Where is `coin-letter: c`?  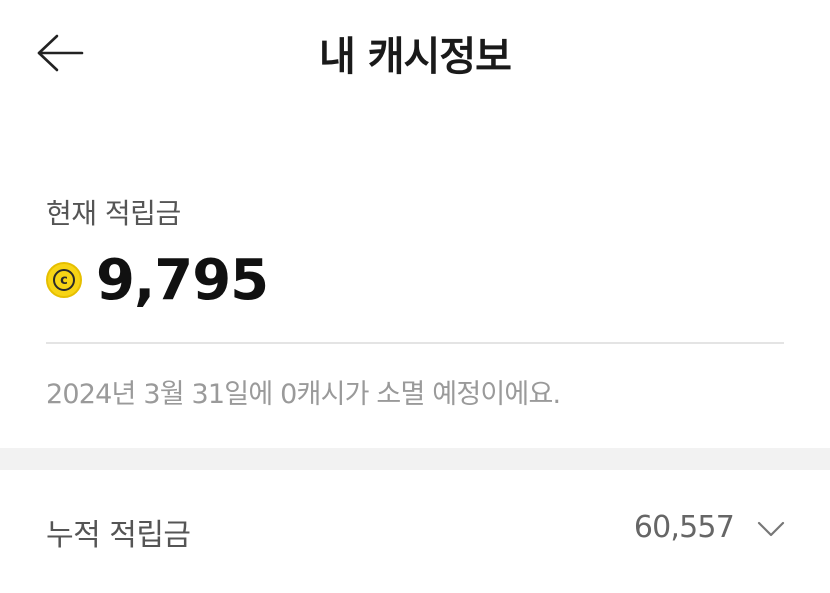
coin-letter: c is located at coordinates (64, 280).